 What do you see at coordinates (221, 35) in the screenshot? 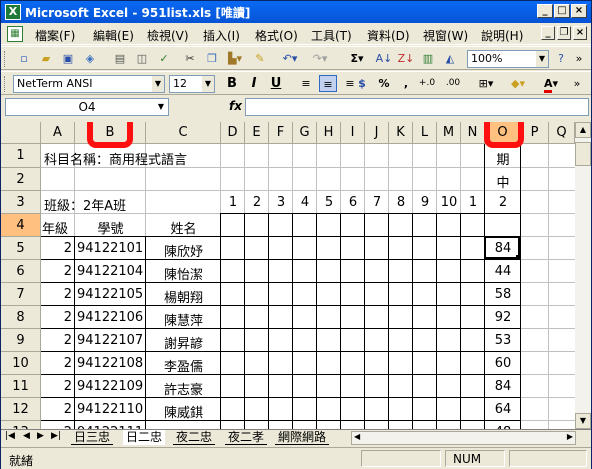
I see `menu-insert: 插入(I)` at bounding box center [221, 35].